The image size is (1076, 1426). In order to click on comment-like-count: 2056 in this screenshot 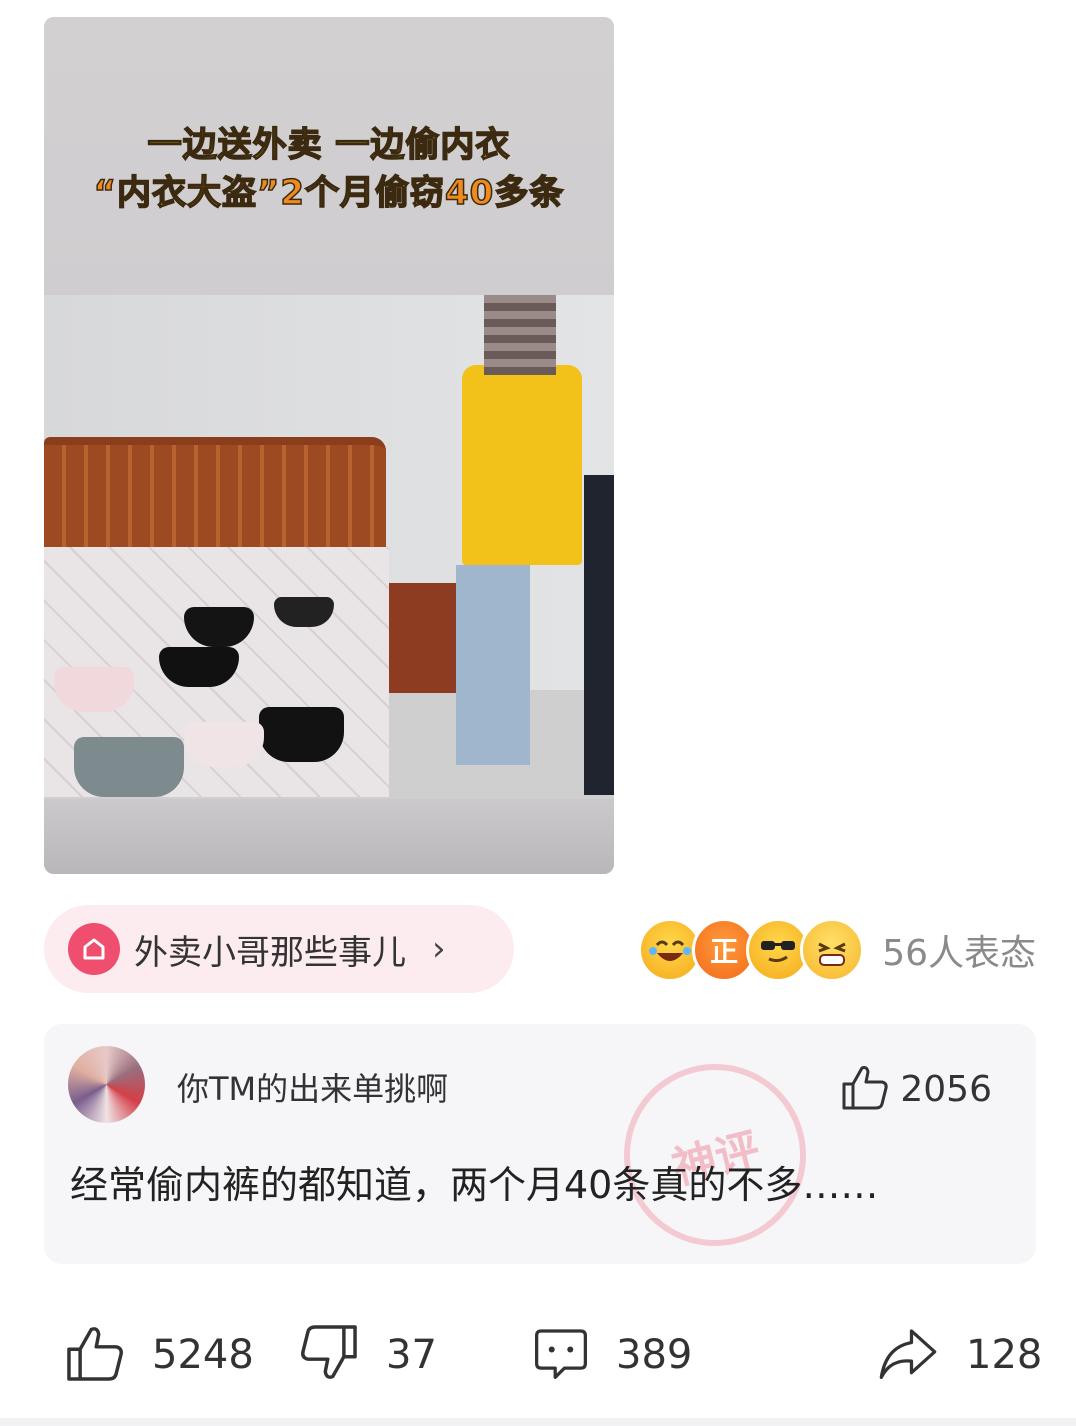, I will do `click(946, 1089)`.